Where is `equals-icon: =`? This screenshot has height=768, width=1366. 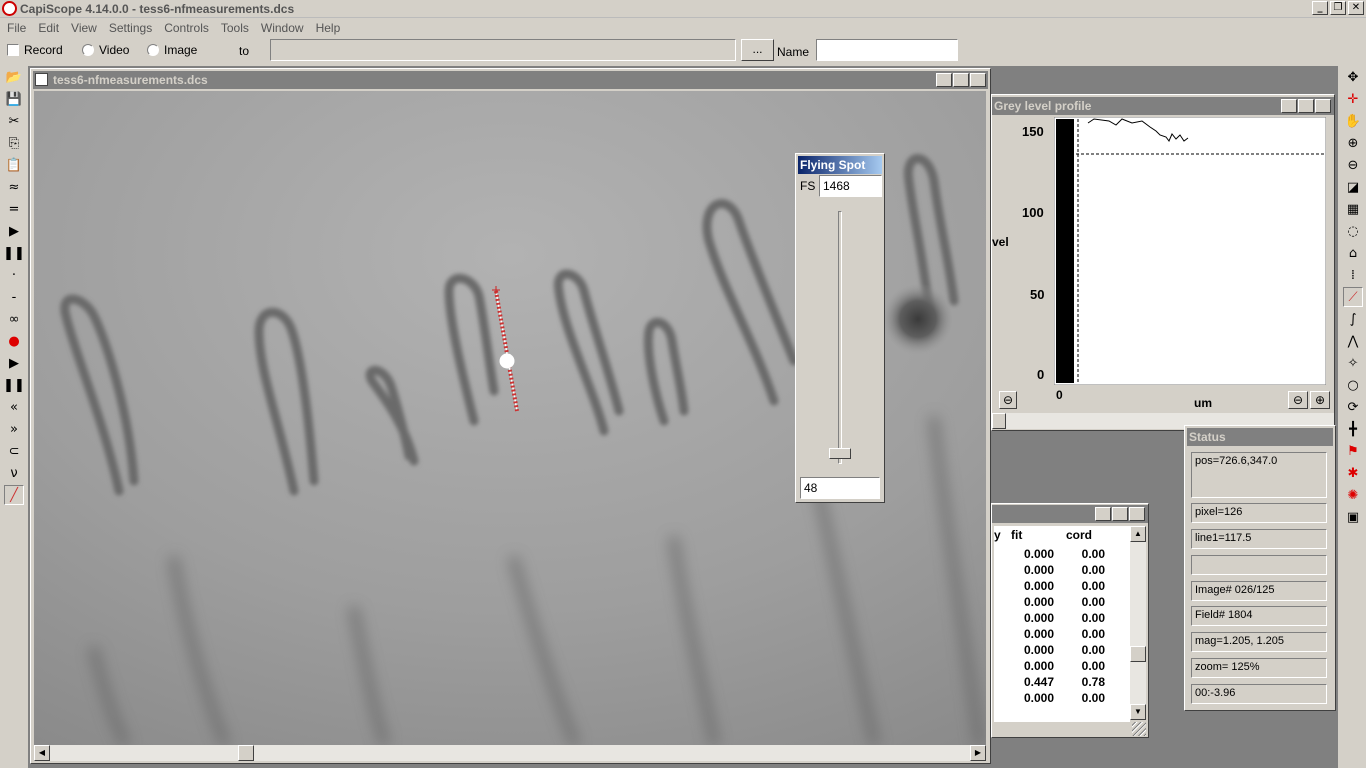
equals-icon: = is located at coordinates (14, 209).